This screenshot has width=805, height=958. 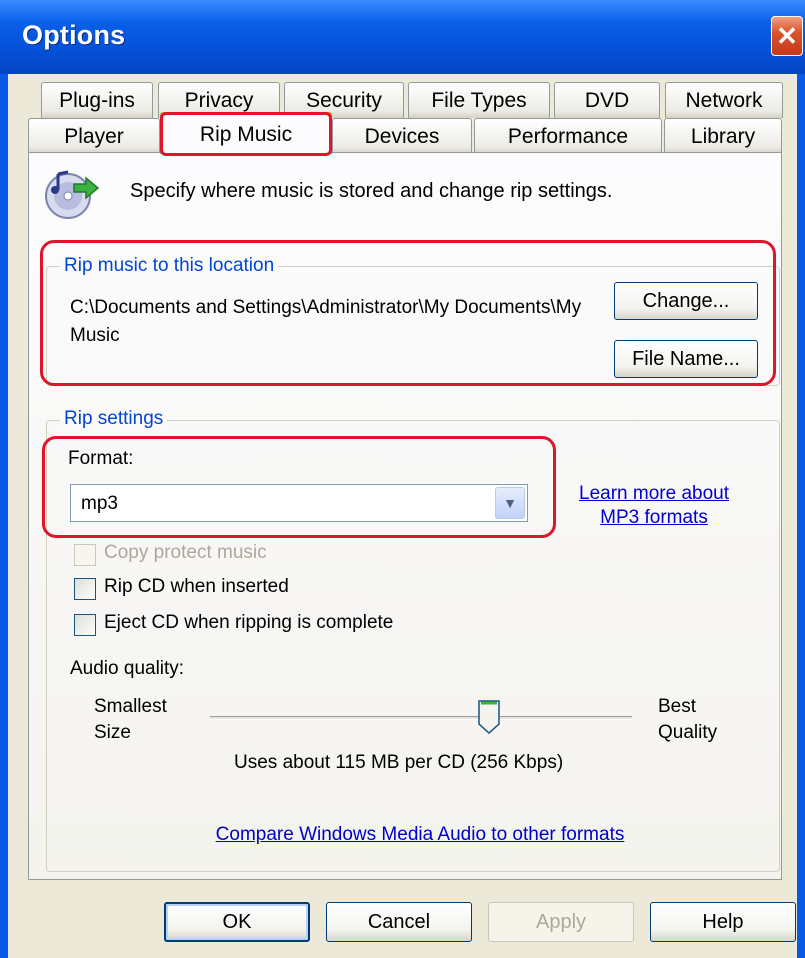 I want to click on audio-quality-slider-thumb, so click(x=489, y=717).